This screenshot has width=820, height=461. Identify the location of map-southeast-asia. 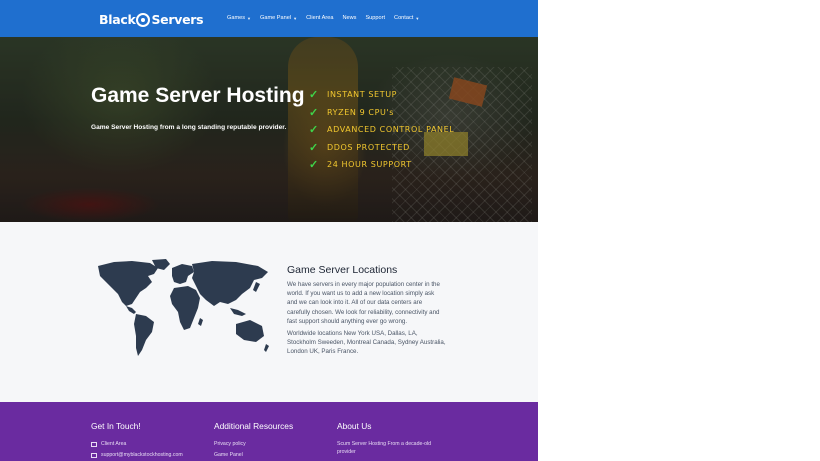
(238, 312).